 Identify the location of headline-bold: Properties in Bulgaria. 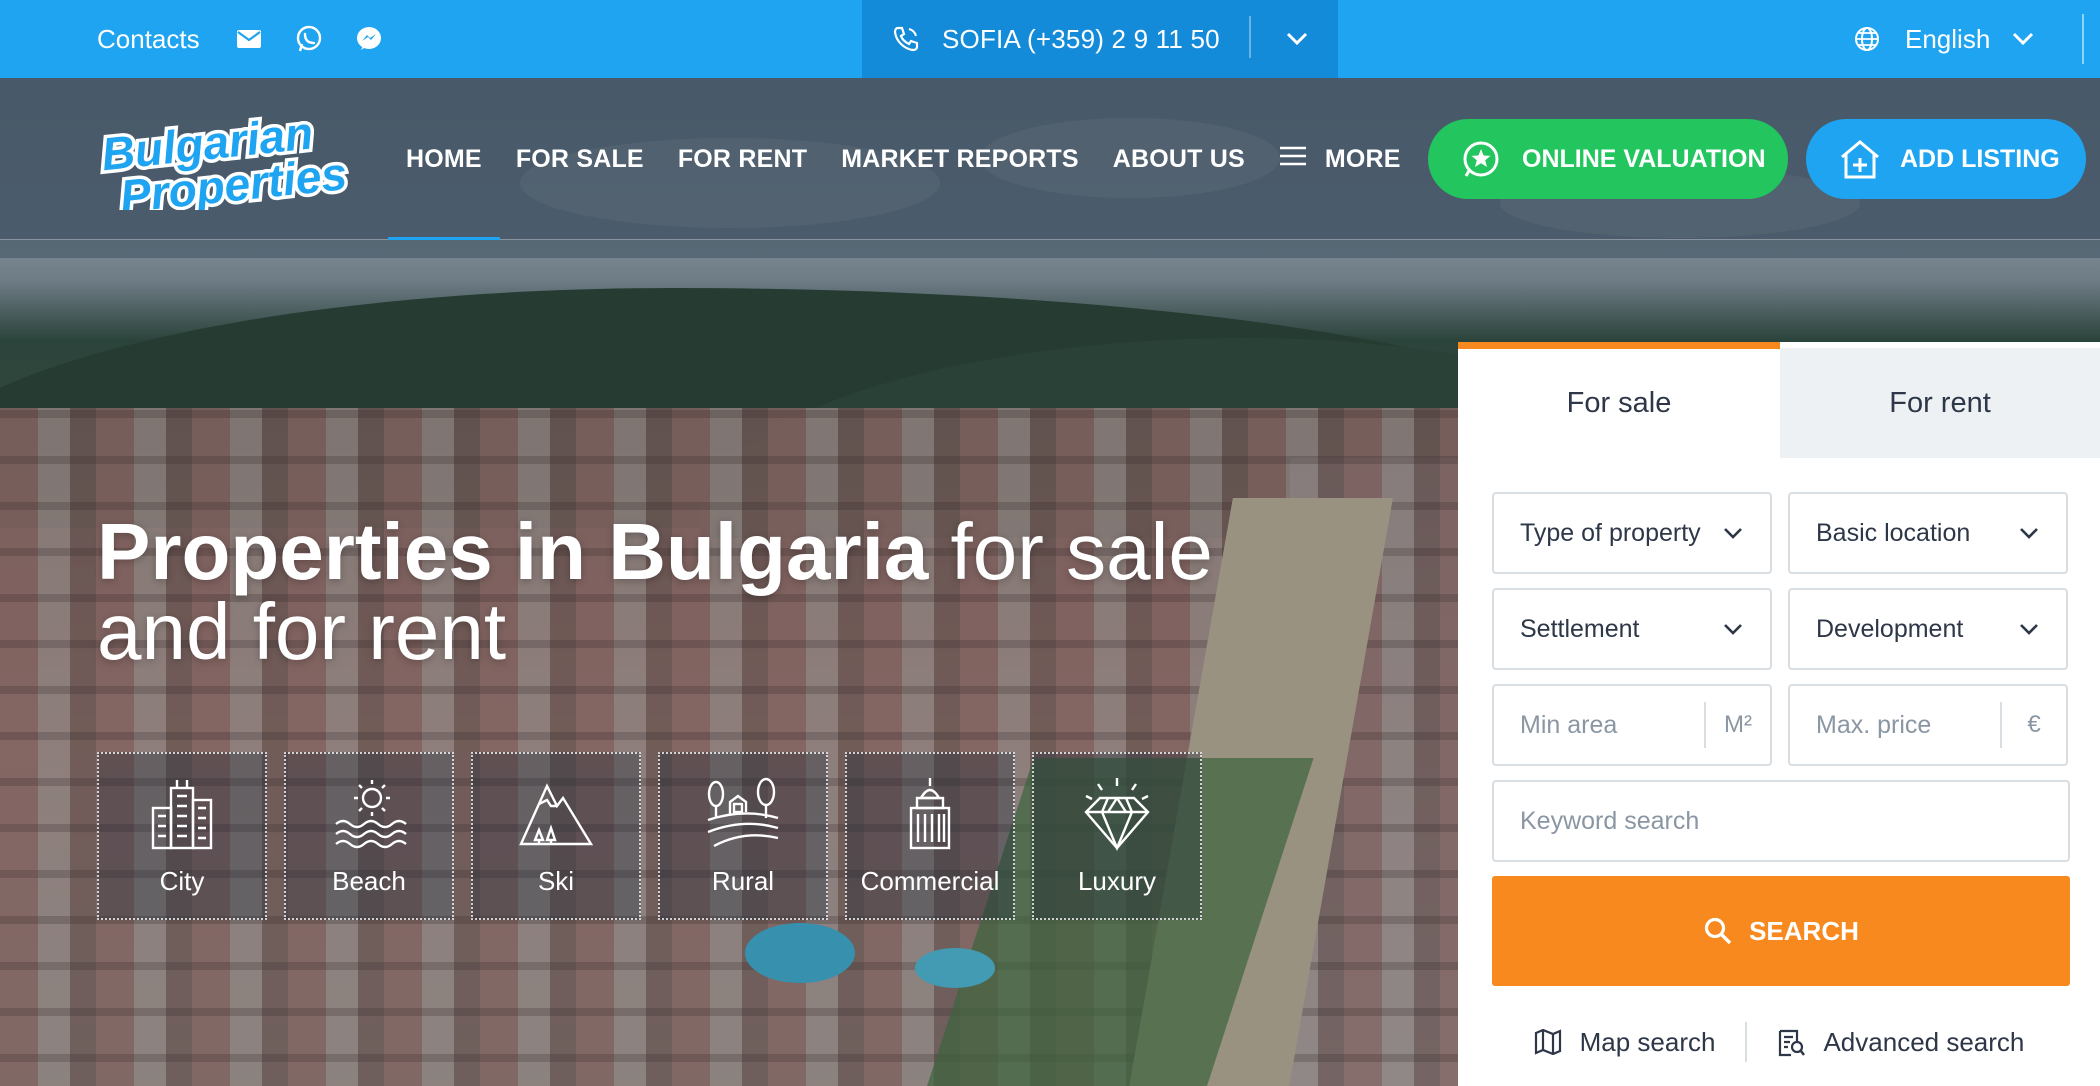
(513, 551).